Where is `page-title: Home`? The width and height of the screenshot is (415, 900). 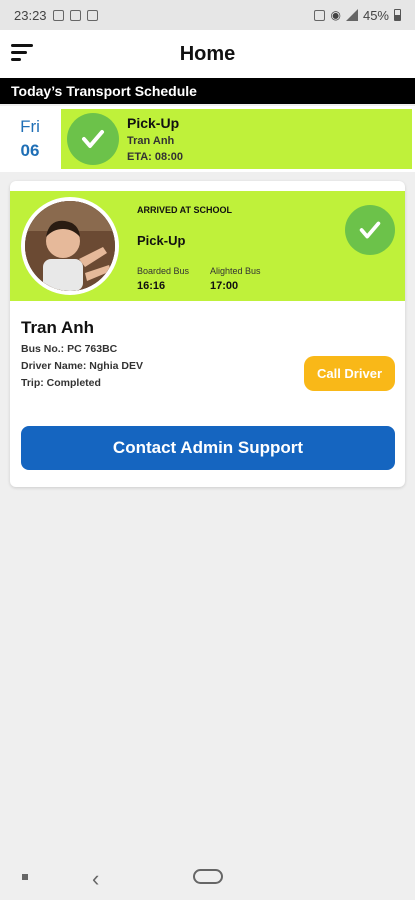
page-title: Home is located at coordinates (207, 53).